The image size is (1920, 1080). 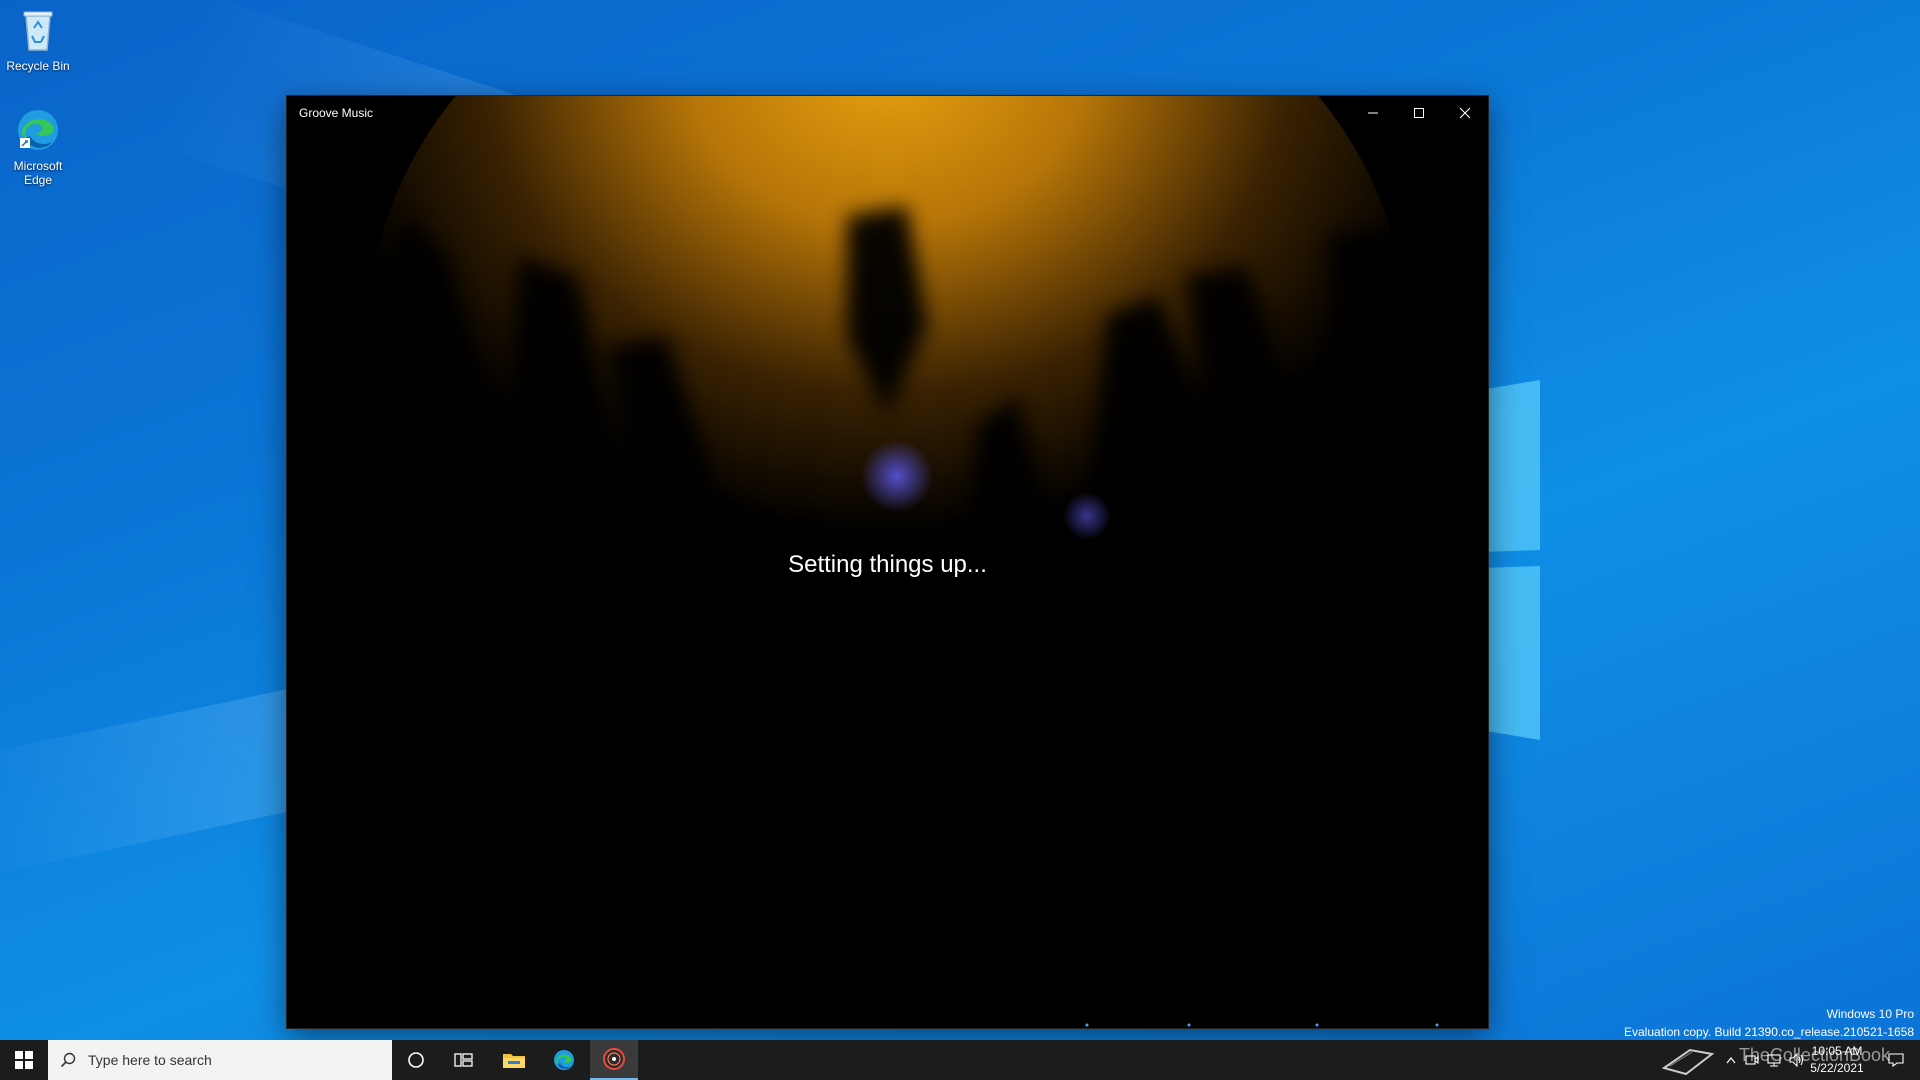 I want to click on file-explorer-button, so click(x=514, y=1060).